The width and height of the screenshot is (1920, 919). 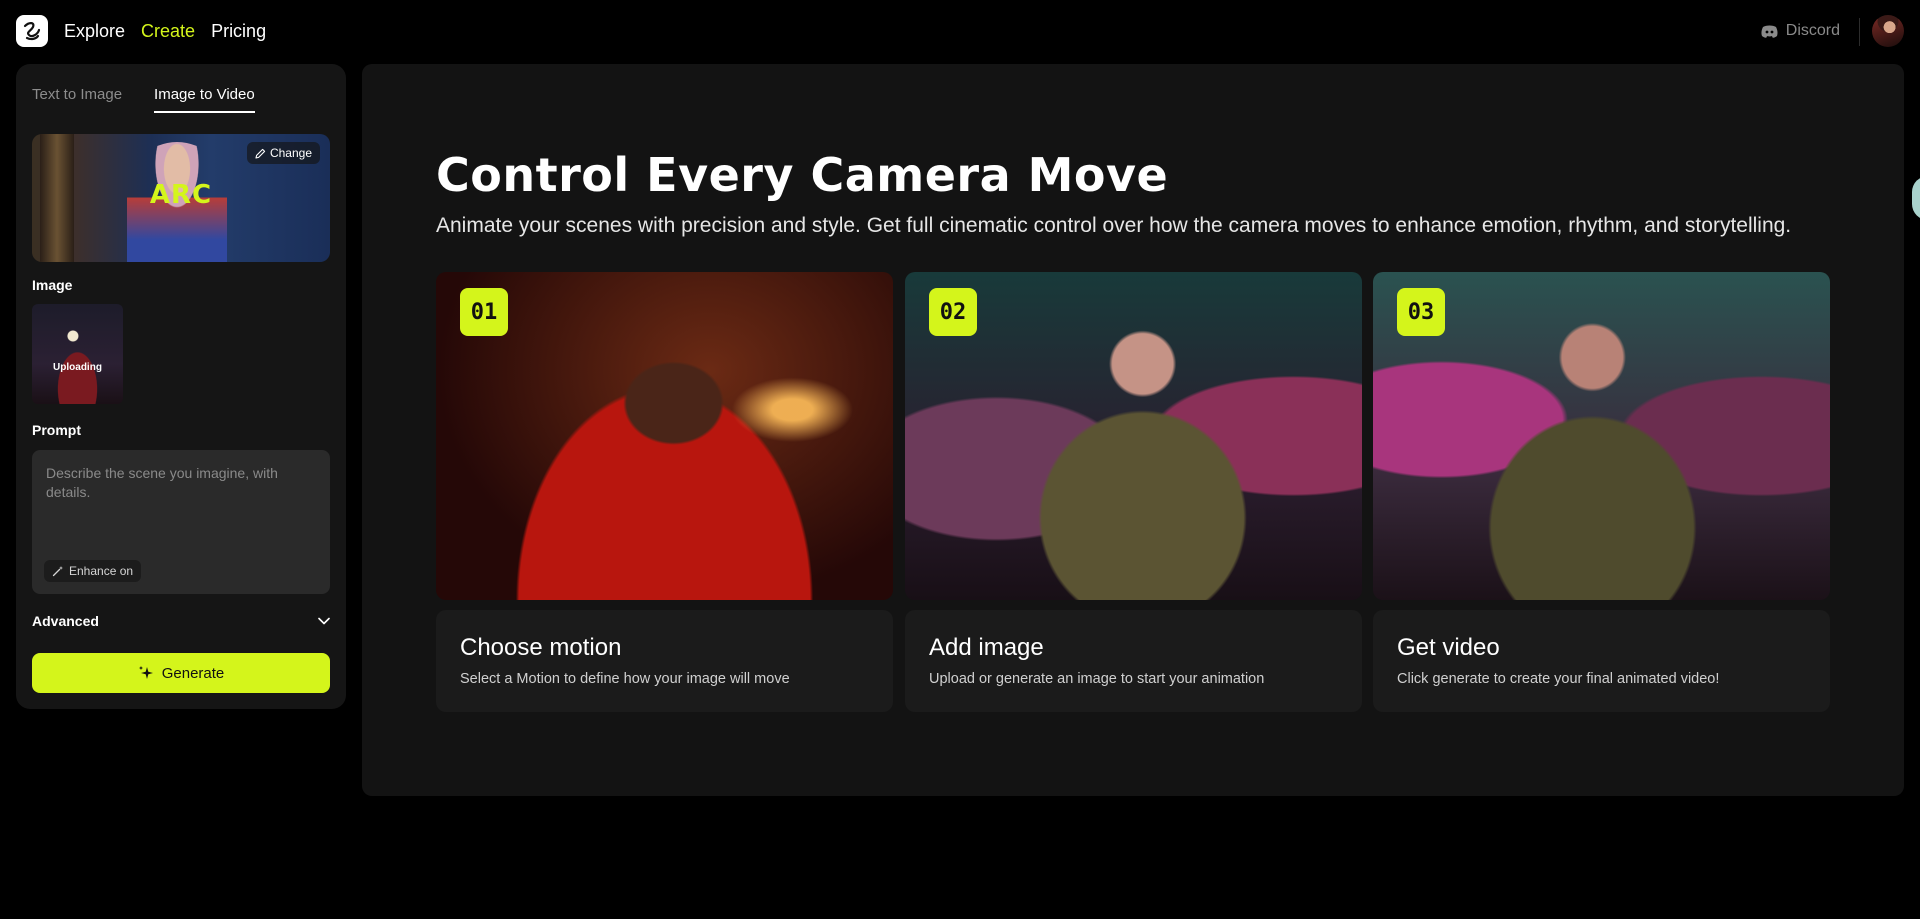 I want to click on enhance-toggle: Enhance on, so click(x=93, y=571).